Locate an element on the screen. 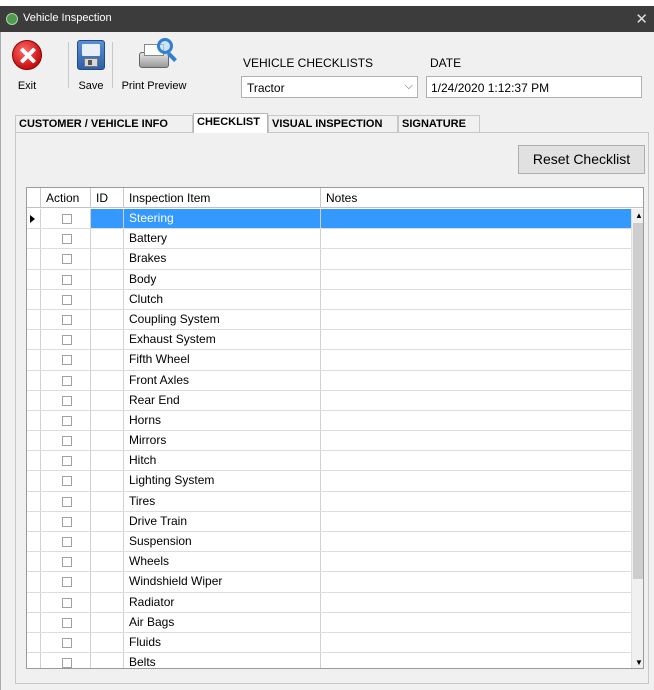 The image size is (654, 690). tab-customer-vehicle-info: CUSTOMER / VEHICLE INFO is located at coordinates (104, 123).